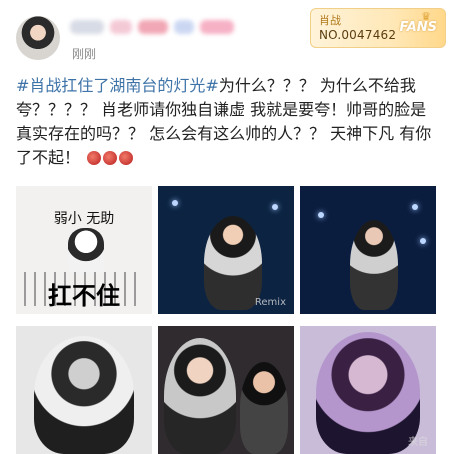 This screenshot has width=450, height=454. Describe the element at coordinates (270, 302) in the screenshot. I see `image-watermark: Remix` at that location.